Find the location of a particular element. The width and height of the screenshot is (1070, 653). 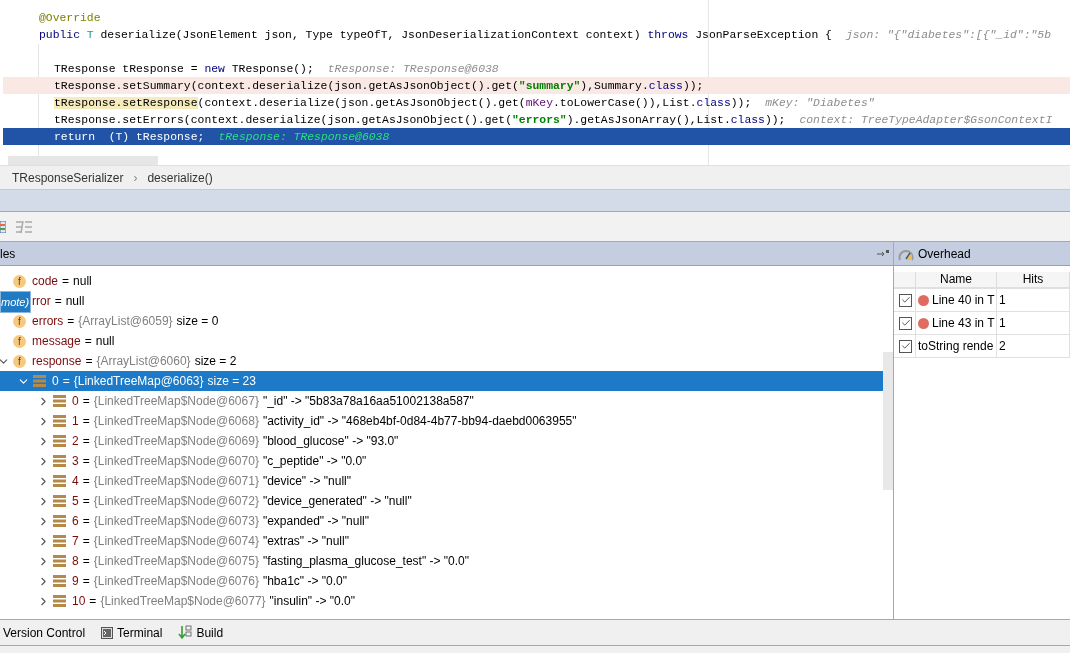

variable-label: 4 = {LinkedTreeMap$Node@6071} "device" -> "null" is located at coordinates (211, 481).